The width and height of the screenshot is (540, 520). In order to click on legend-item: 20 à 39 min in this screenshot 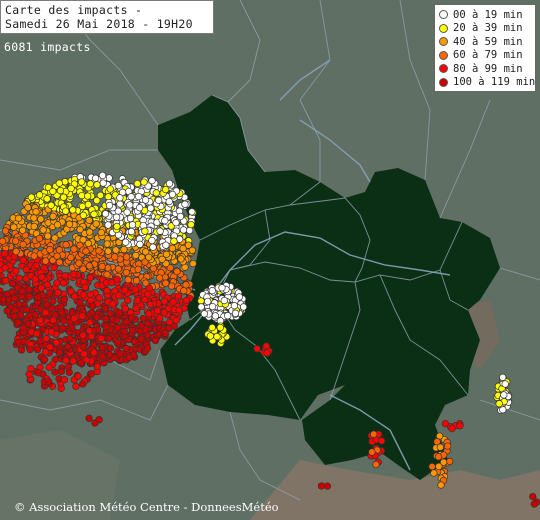, I will do `click(485, 29)`.